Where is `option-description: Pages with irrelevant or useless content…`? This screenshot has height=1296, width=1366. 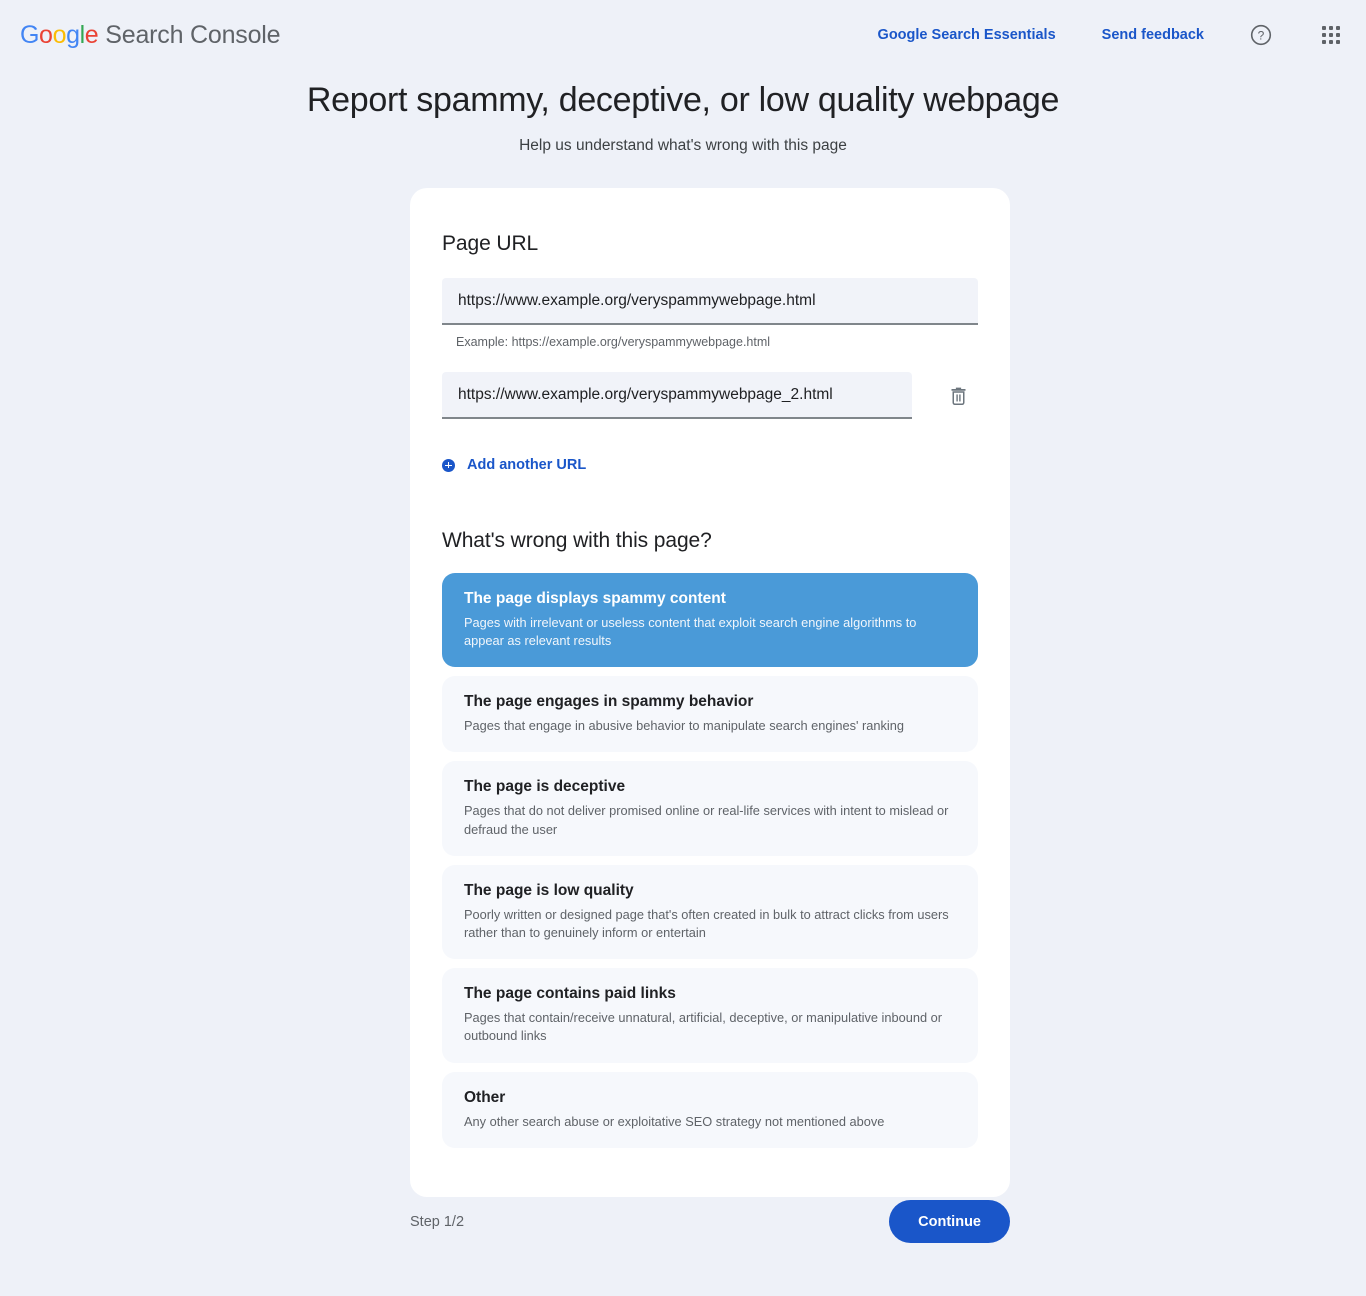 option-description: Pages with irrelevant or useless content… is located at coordinates (690, 631).